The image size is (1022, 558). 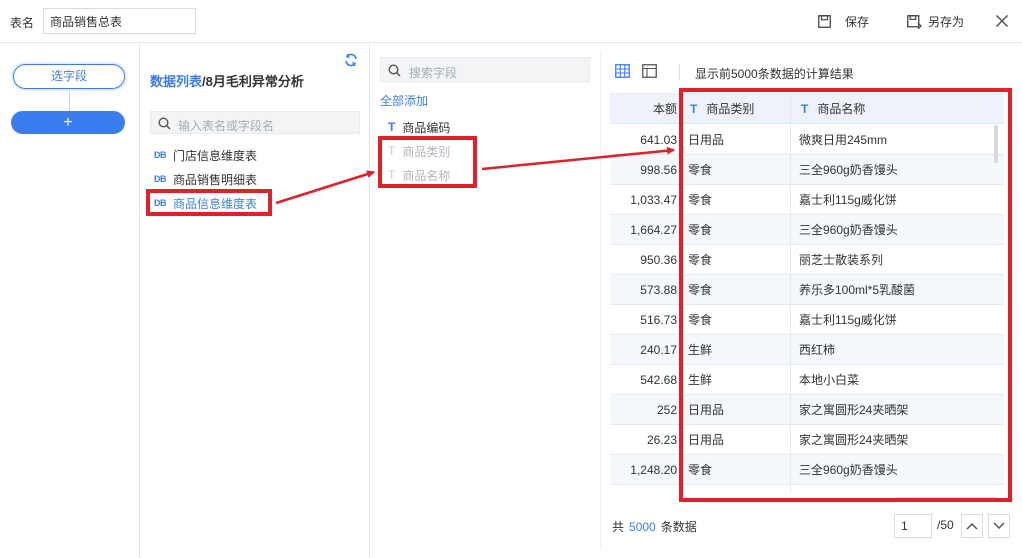 I want to click on field-item-product-code: T 商品编码, so click(x=419, y=127).